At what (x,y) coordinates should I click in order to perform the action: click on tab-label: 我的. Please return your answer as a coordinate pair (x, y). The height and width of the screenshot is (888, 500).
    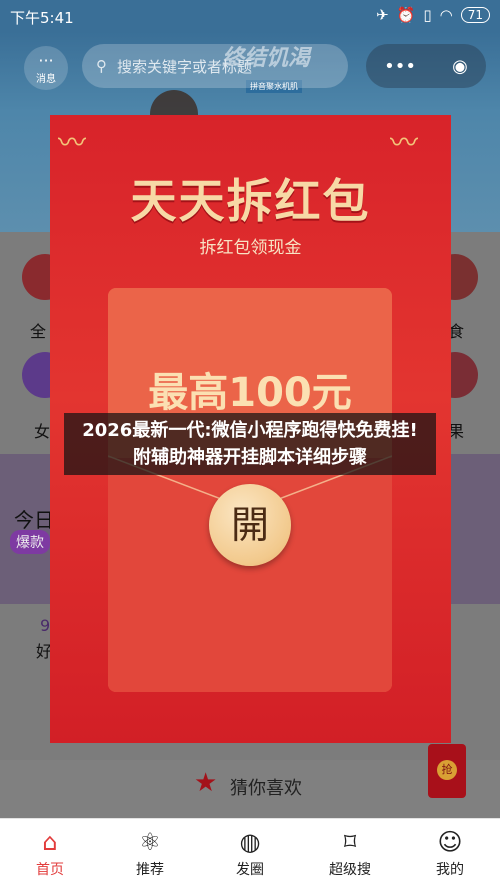
    Looking at the image, I should click on (450, 870).